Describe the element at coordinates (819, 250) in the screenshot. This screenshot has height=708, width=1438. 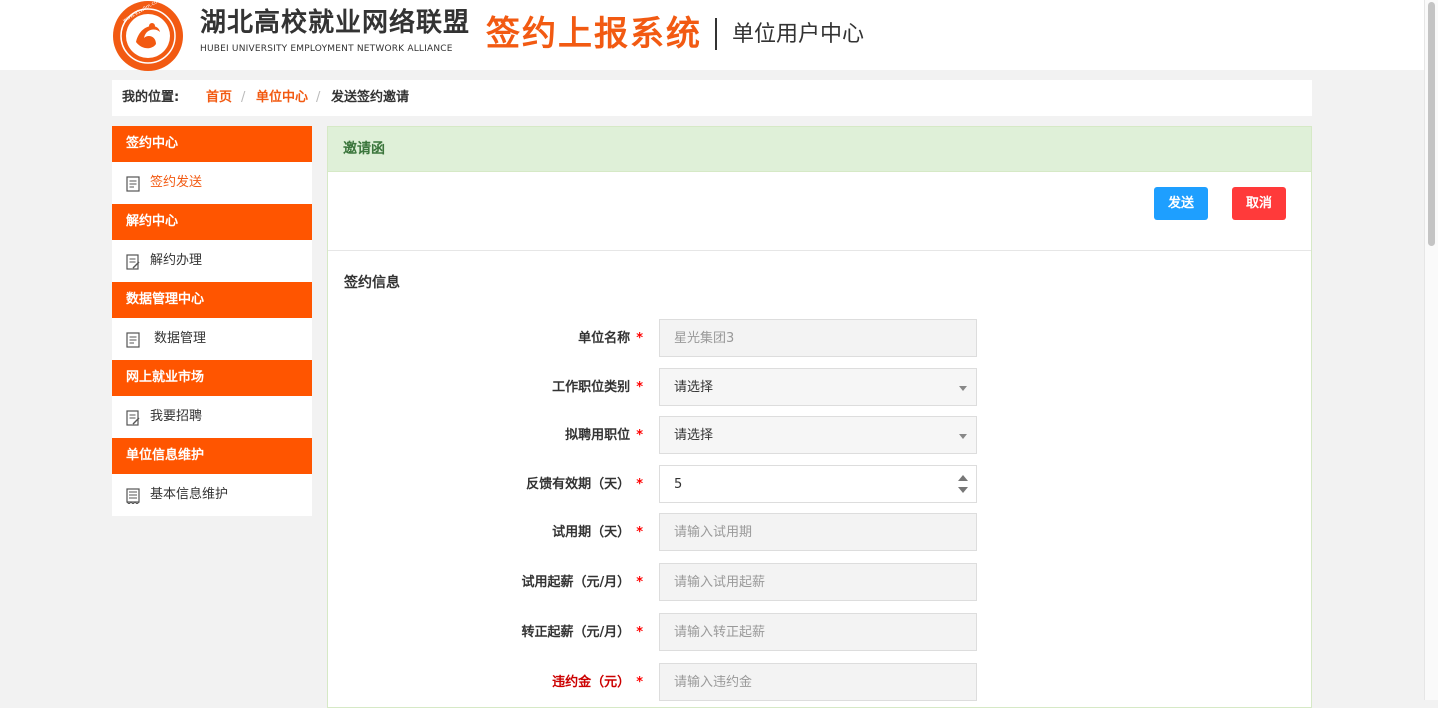
I see `panel-divider` at that location.